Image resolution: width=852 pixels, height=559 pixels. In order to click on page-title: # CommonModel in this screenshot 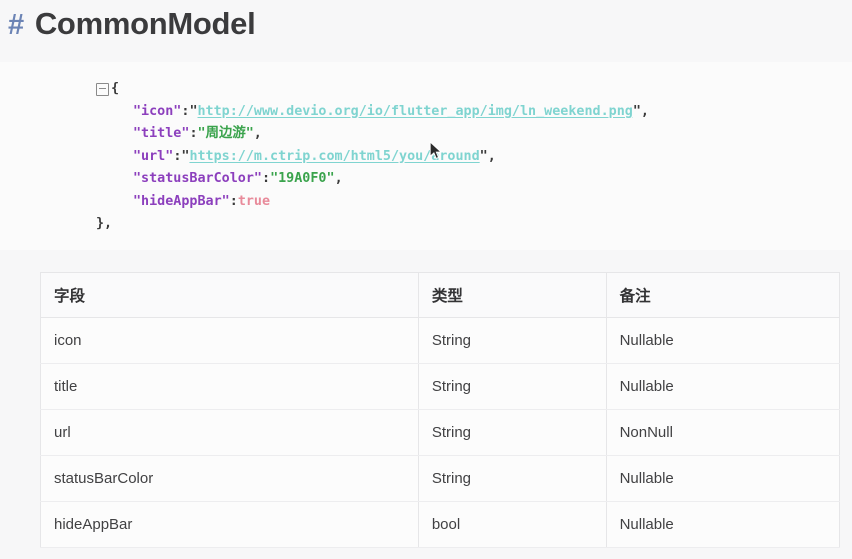, I will do `click(132, 24)`.